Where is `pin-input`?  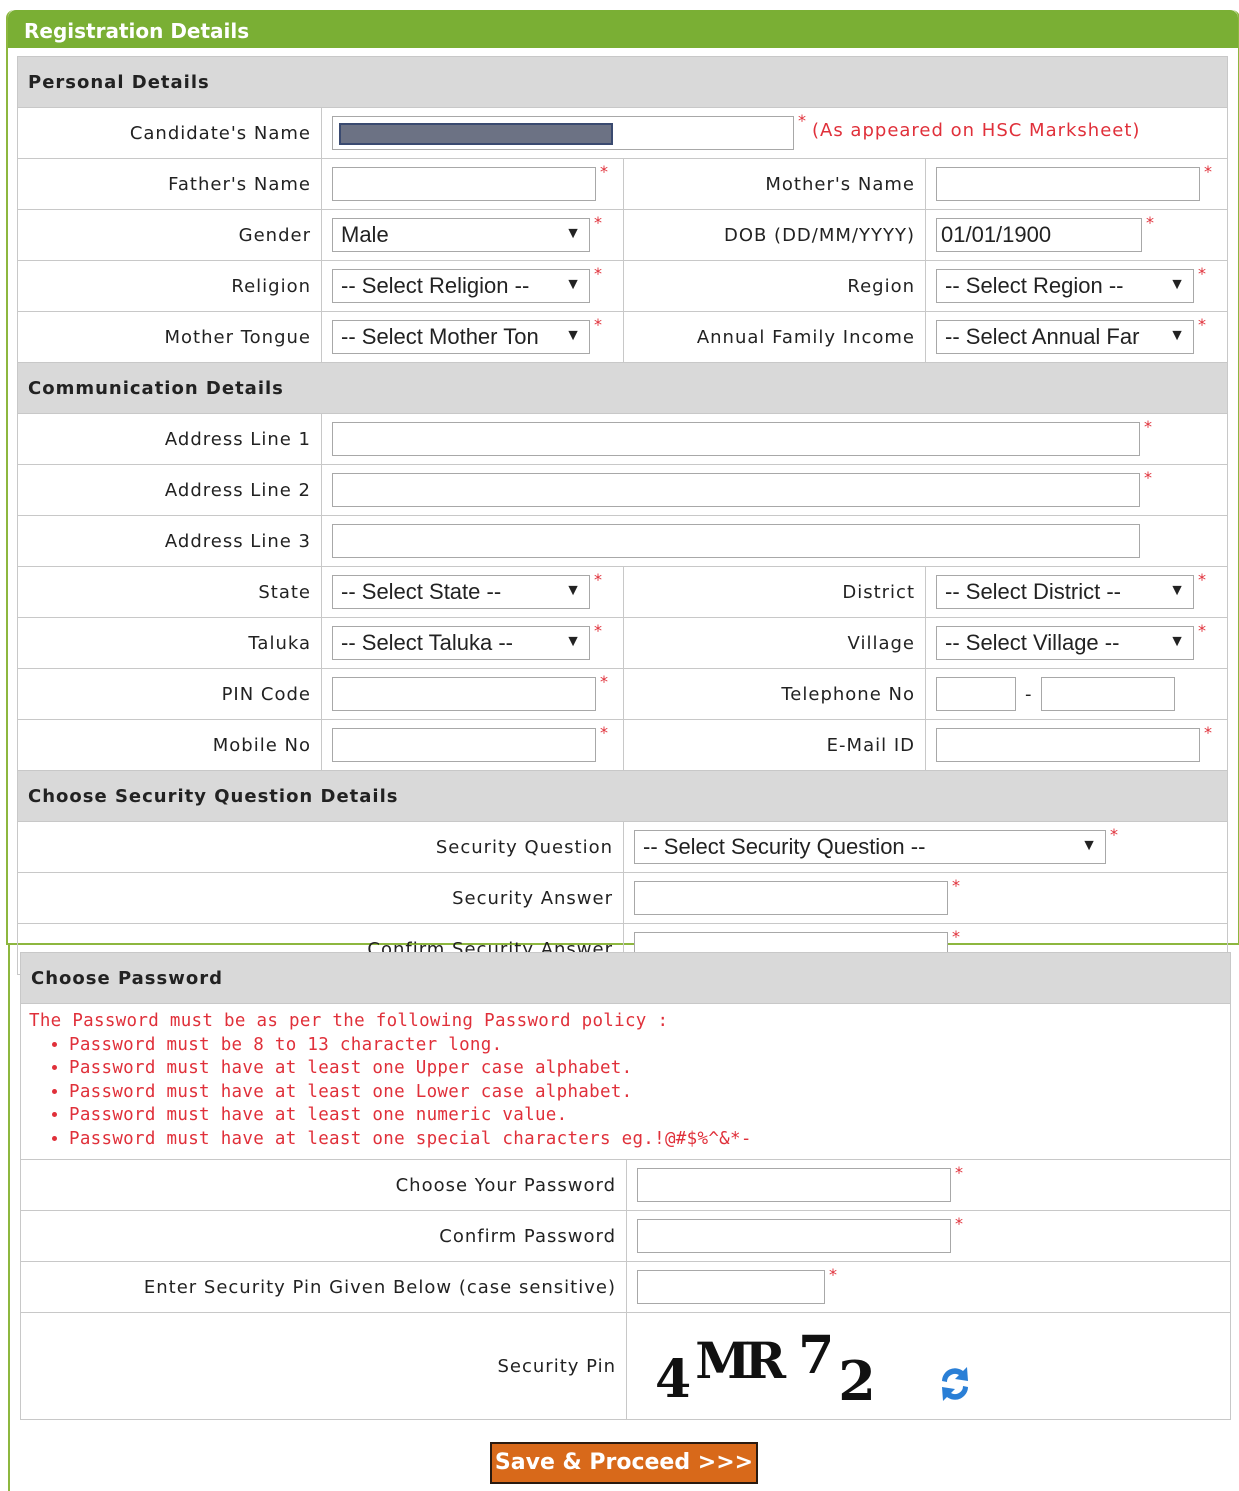
pin-input is located at coordinates (464, 694).